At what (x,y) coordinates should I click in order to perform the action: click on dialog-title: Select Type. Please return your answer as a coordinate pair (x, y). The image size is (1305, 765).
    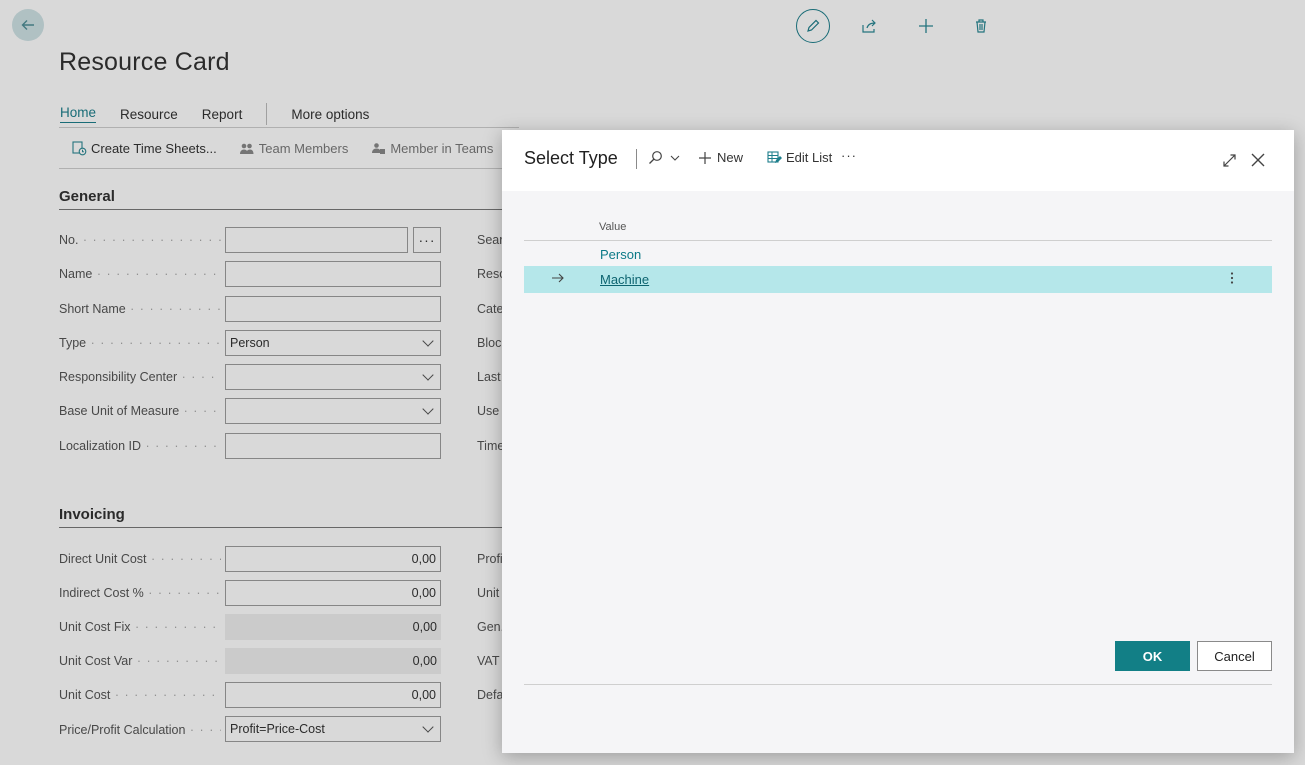
    Looking at the image, I should click on (571, 158).